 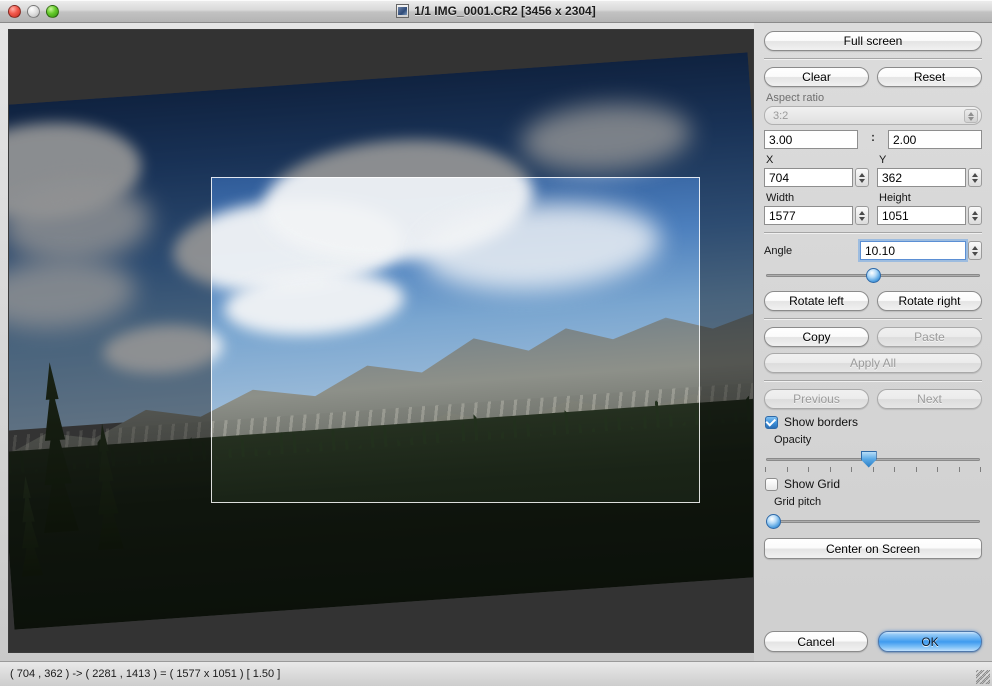 I want to click on cancel-button: Cancel, so click(x=816, y=641).